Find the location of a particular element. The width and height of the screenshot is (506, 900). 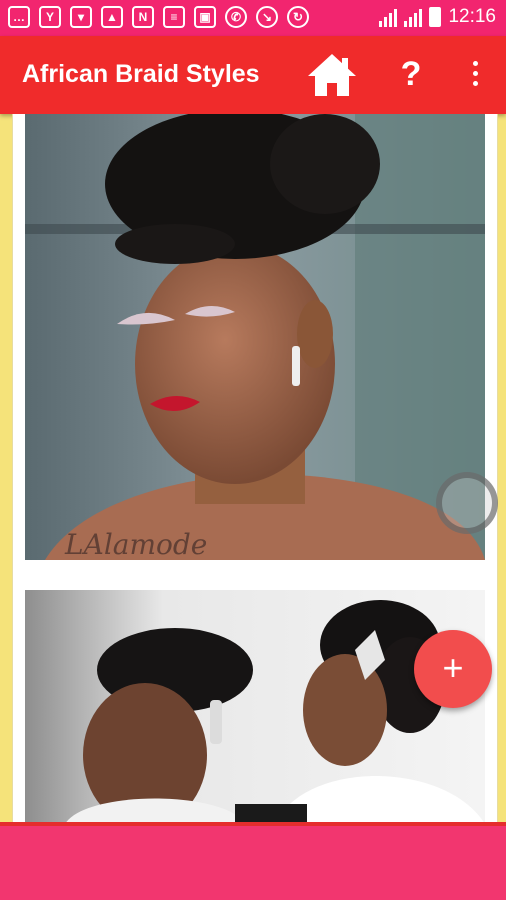

signal-icon is located at coordinates (388, 17).